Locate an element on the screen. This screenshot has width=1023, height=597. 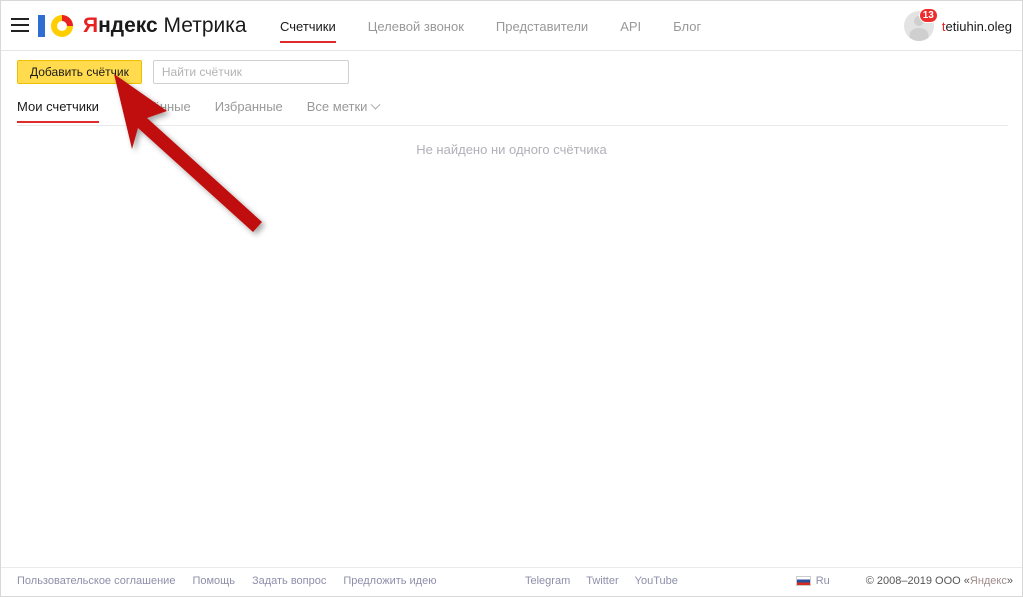
russia-flag-icon is located at coordinates (803, 581).